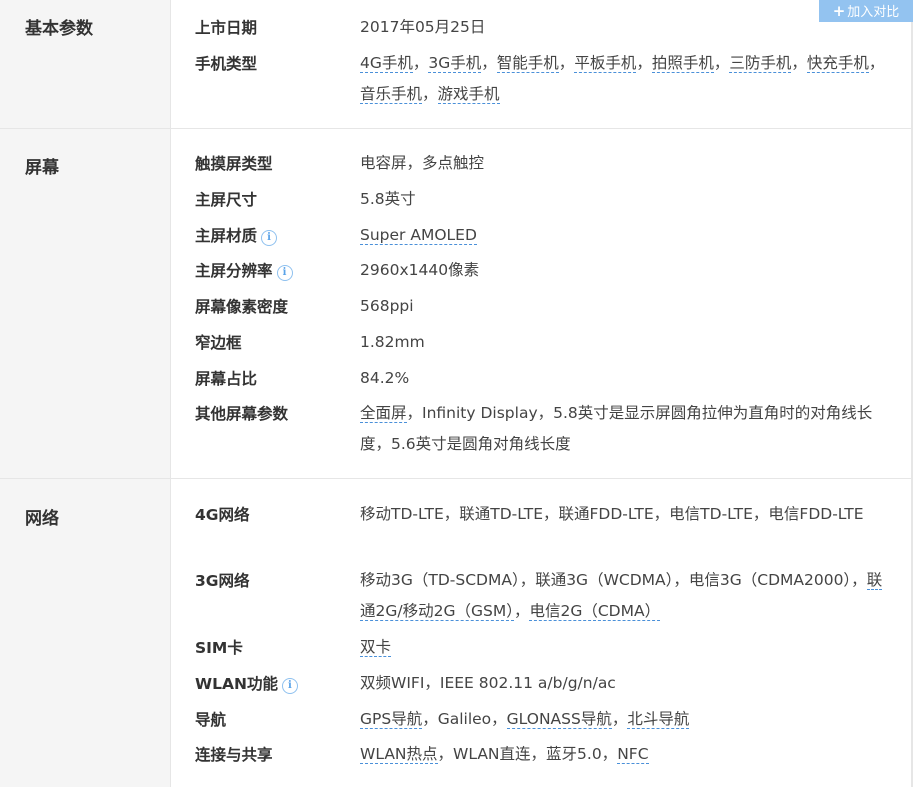 This screenshot has width=913, height=787. I want to click on spec-value-link: GLONASS导航, so click(559, 719).